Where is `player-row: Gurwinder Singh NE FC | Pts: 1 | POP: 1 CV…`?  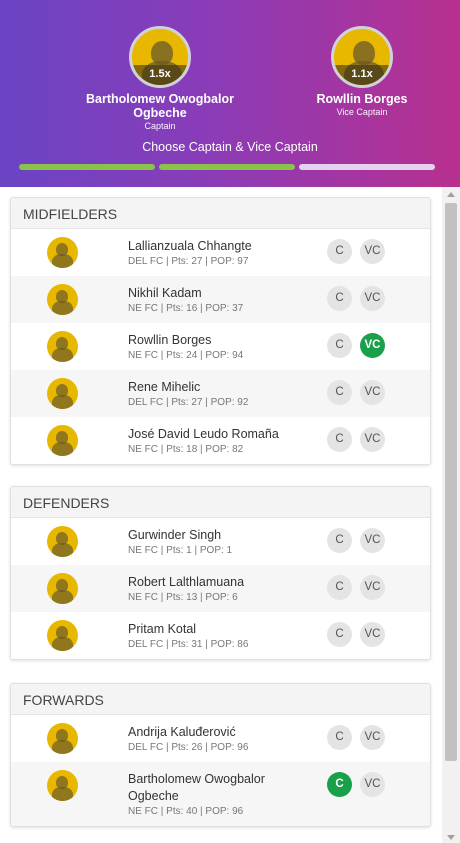
player-row: Gurwinder Singh NE FC | Pts: 1 | POP: 1 CV… is located at coordinates (220, 541).